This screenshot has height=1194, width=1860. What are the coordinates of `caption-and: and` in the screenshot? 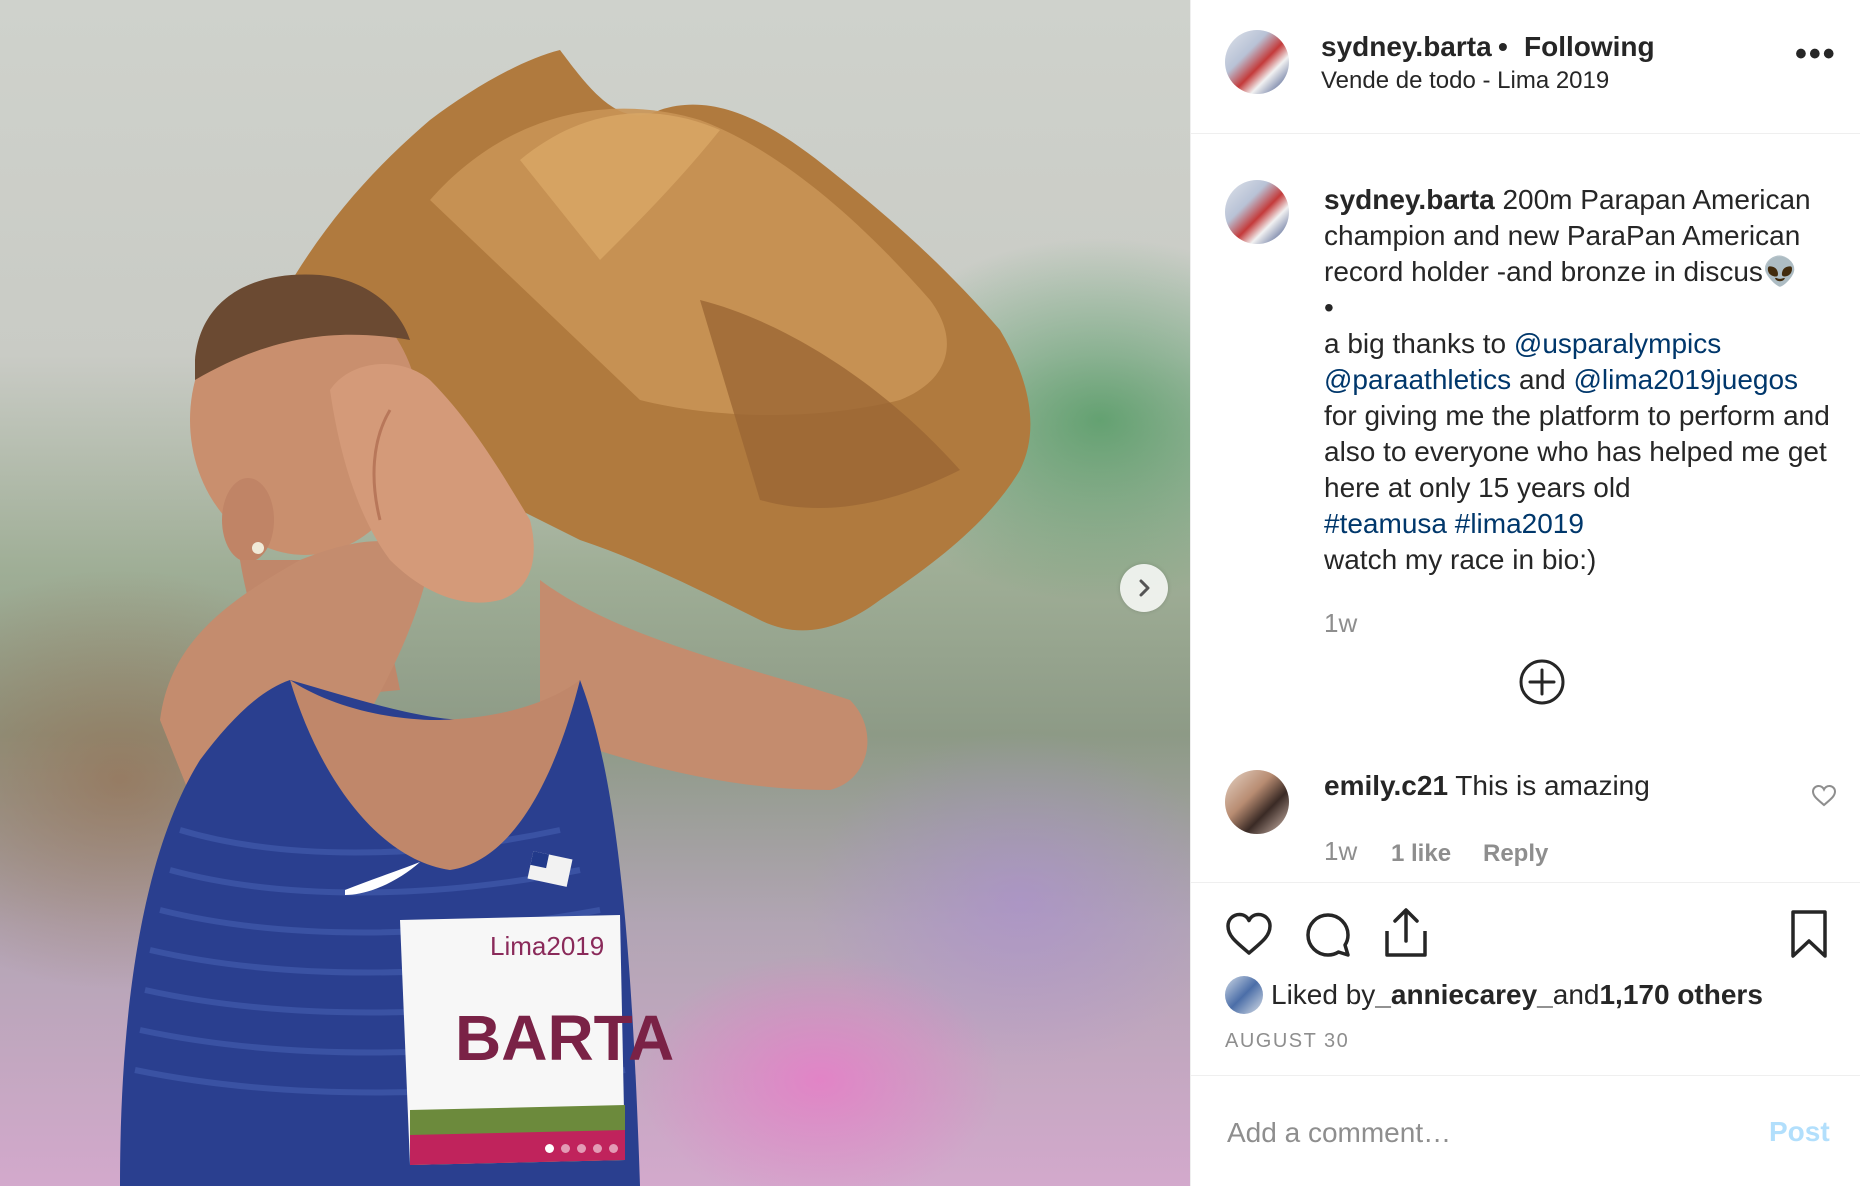 It's located at (1542, 379).